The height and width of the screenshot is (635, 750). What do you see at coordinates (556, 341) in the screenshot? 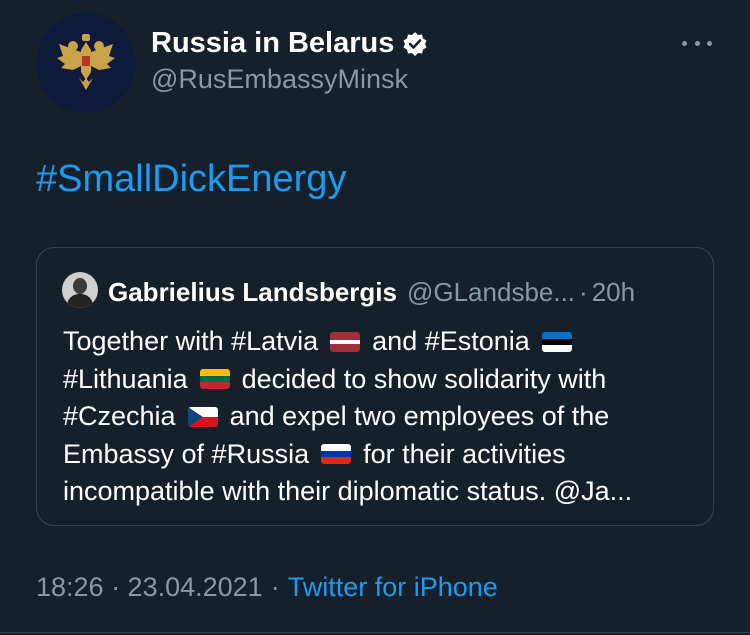
I see `estonia-flag-icon` at bounding box center [556, 341].